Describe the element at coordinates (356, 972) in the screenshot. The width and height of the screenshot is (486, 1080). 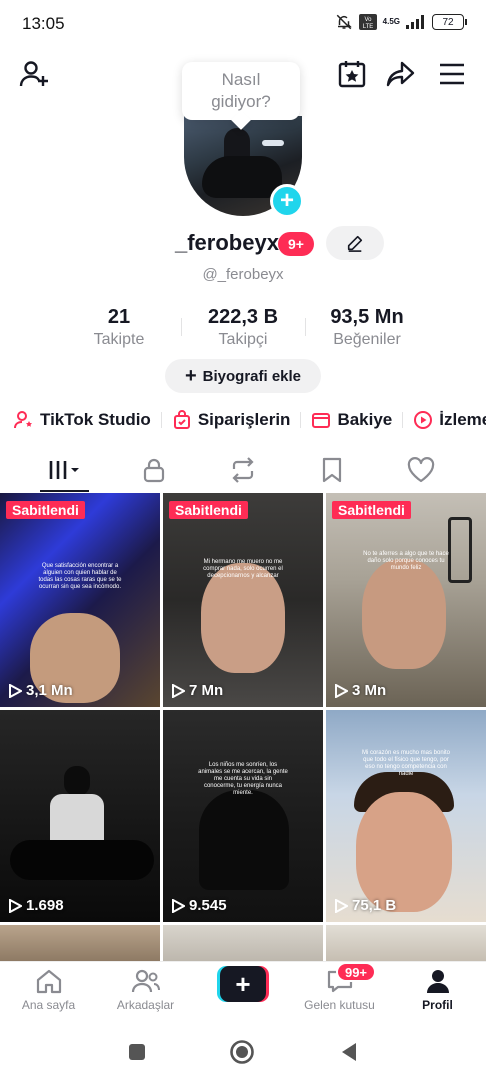
I see `inbox-badge: 99+` at that location.